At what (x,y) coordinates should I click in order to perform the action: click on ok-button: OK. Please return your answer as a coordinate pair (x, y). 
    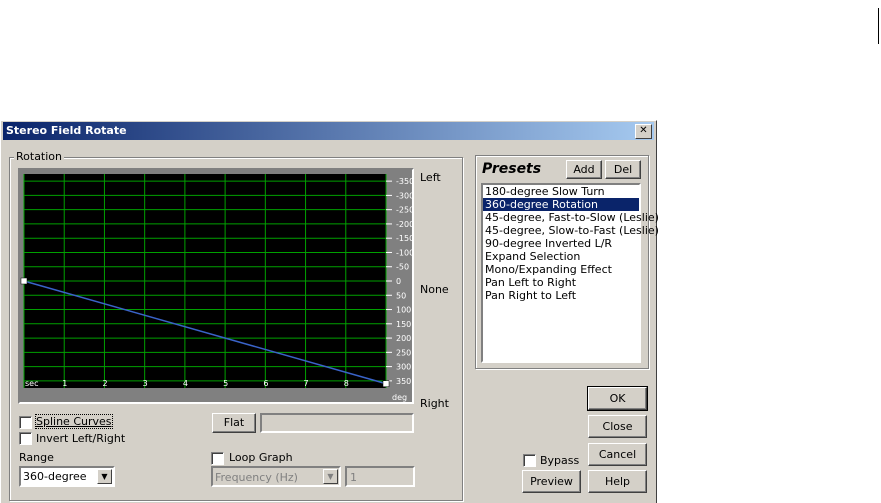
    Looking at the image, I should click on (617, 398).